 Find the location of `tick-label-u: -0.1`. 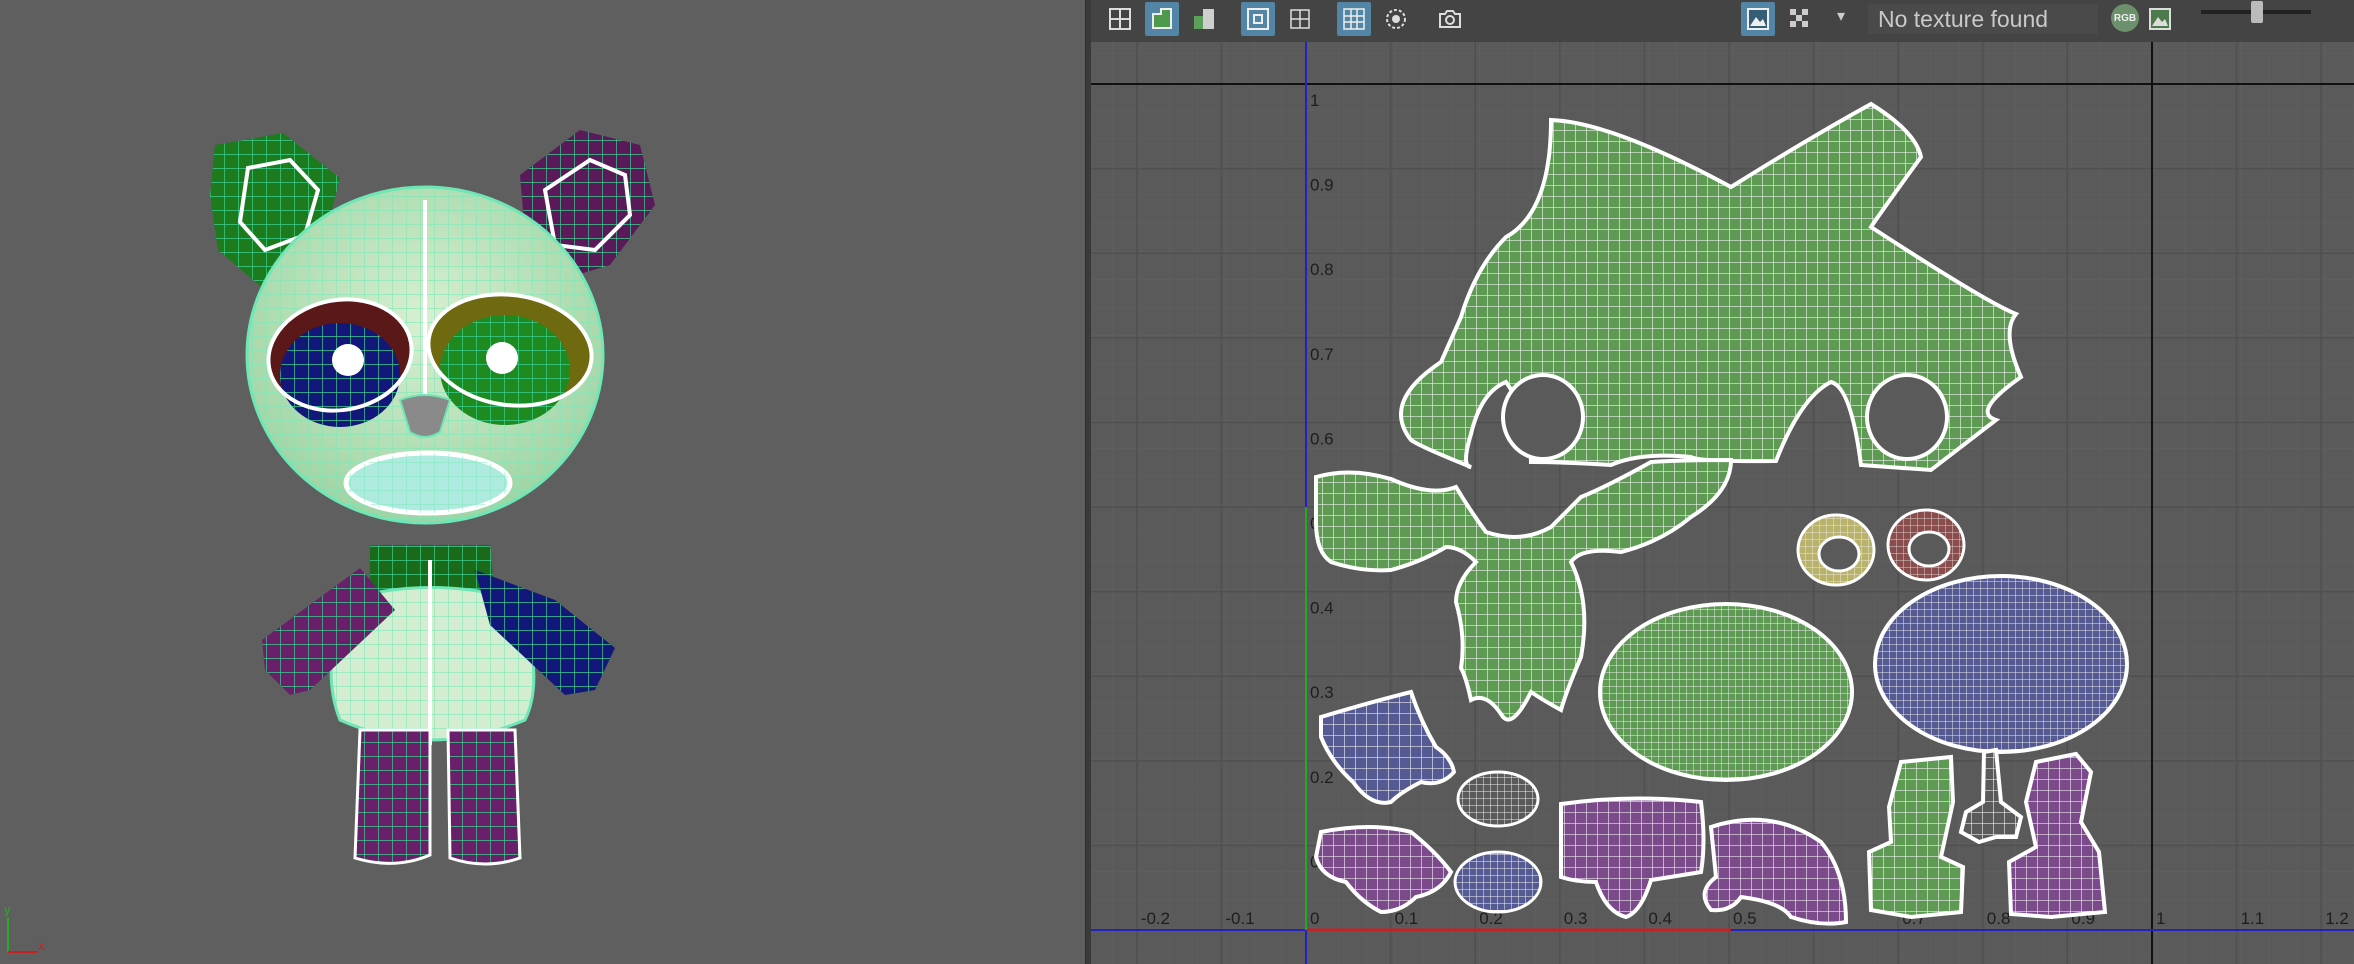

tick-label-u: -0.1 is located at coordinates (1239, 918).